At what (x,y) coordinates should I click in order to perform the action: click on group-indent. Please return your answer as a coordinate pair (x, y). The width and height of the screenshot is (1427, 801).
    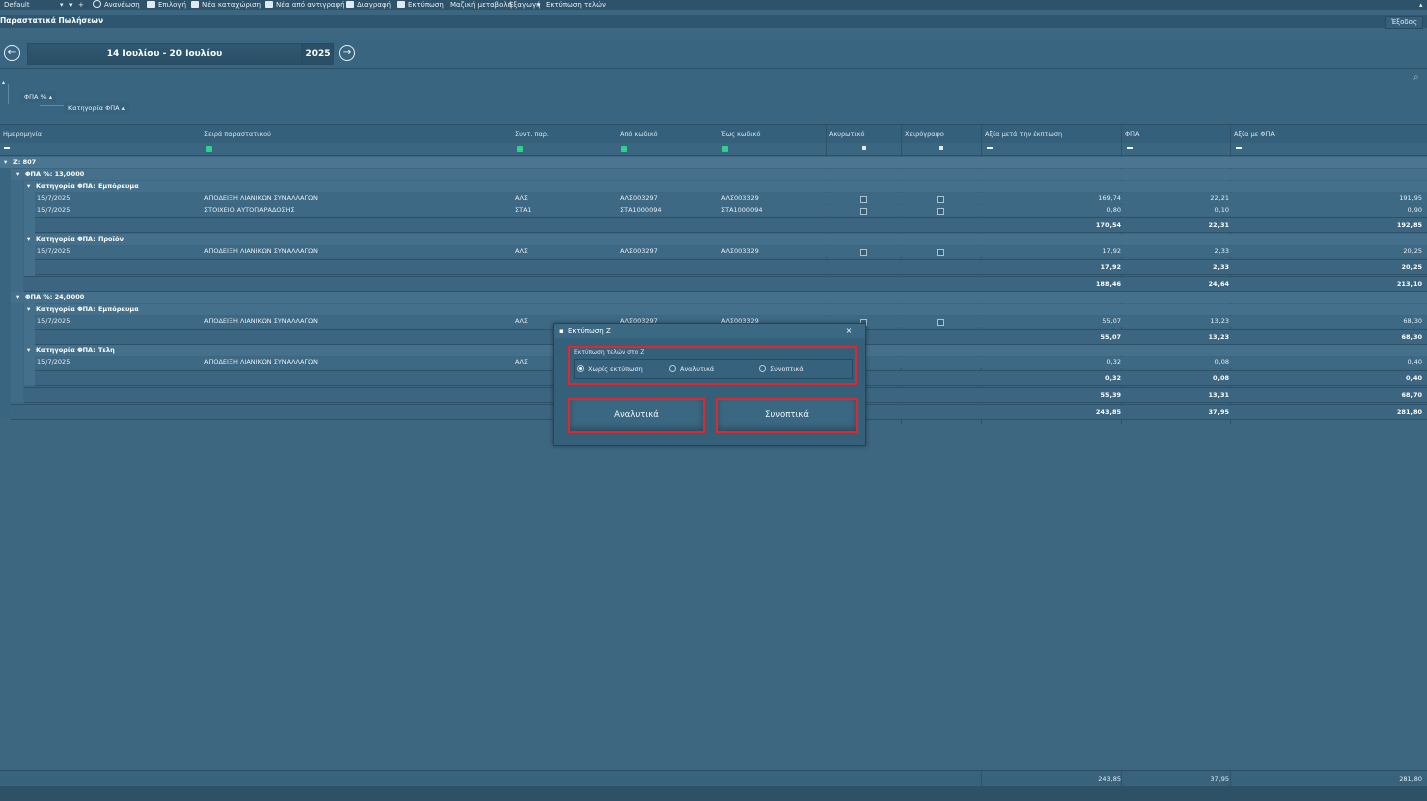
    Looking at the image, I should click on (17, 285).